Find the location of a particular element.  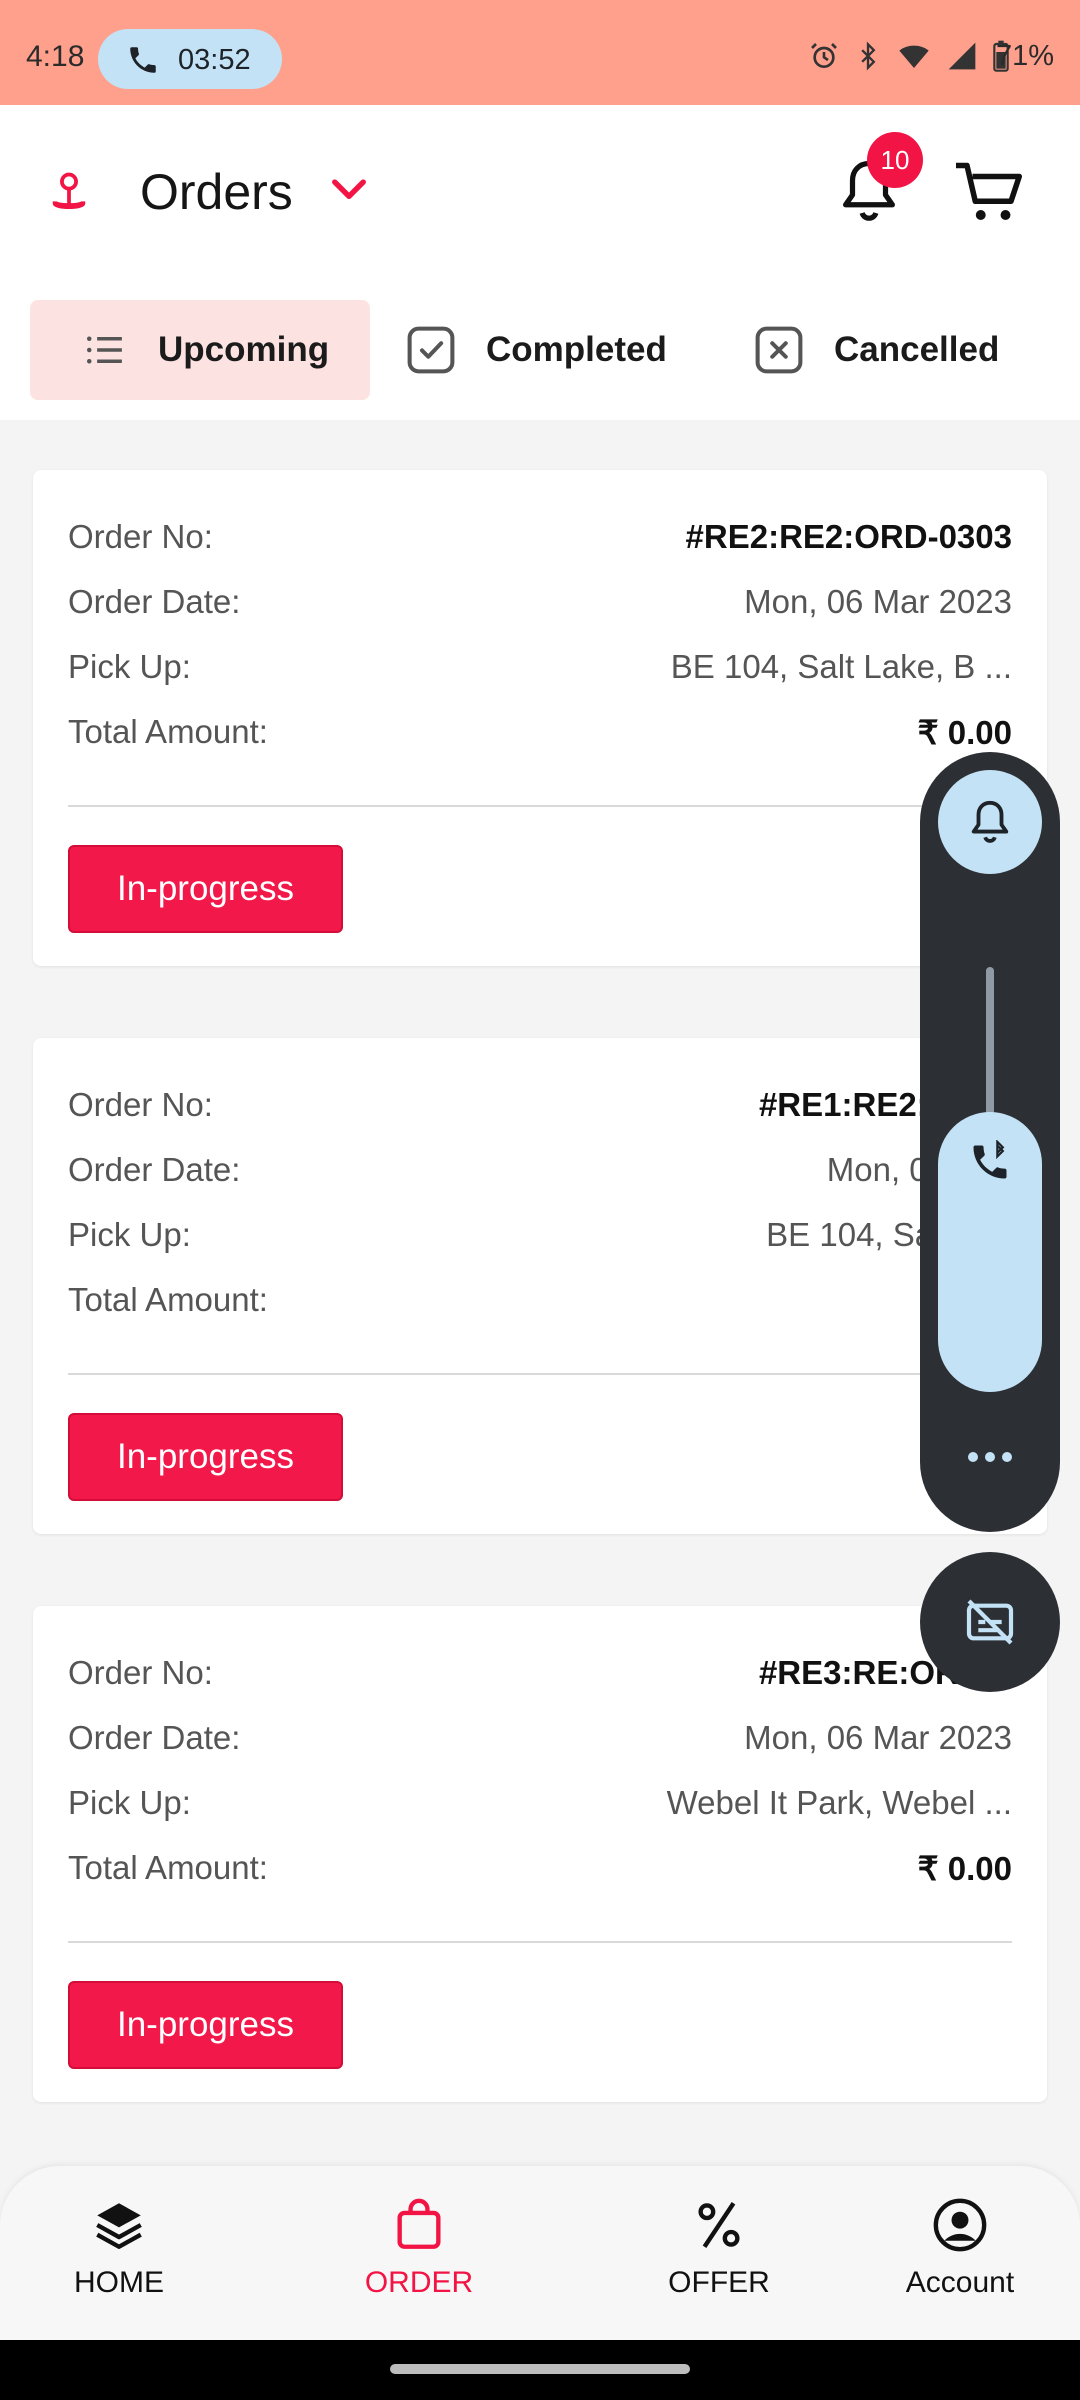

chevron-down-icon is located at coordinates (349, 190).